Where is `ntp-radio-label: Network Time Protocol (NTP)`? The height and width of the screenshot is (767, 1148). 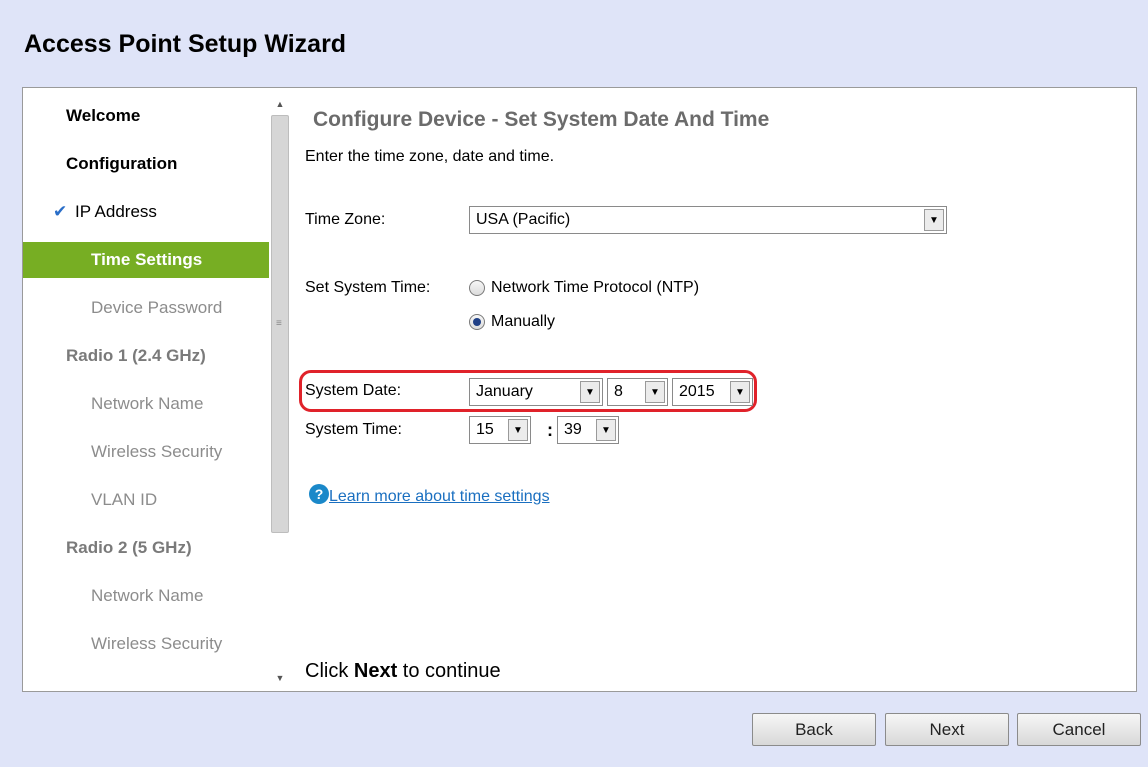 ntp-radio-label: Network Time Protocol (NTP) is located at coordinates (595, 287).